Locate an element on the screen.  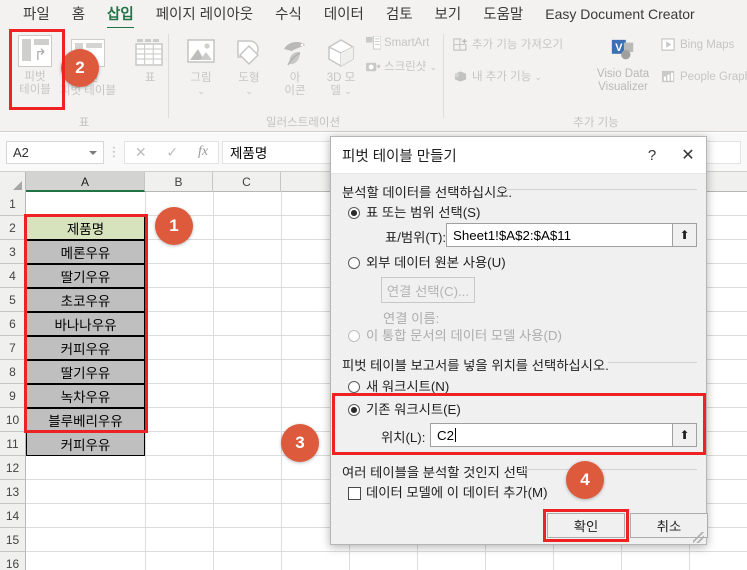
3d-model-label-line2: 델 is located at coordinates (335, 91).